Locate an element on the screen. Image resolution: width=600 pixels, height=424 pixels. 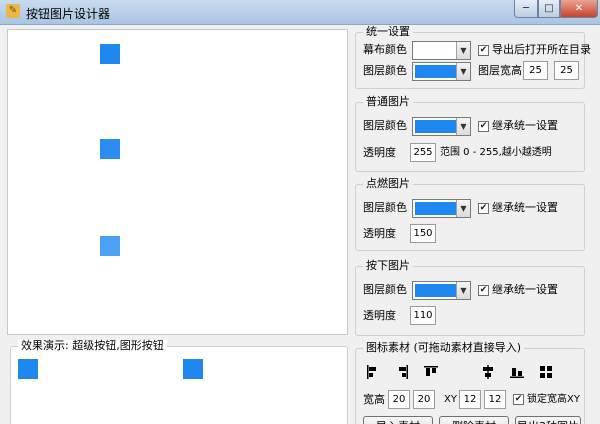
lock-size-label: 锁定宽高XY is located at coordinates (553, 399).